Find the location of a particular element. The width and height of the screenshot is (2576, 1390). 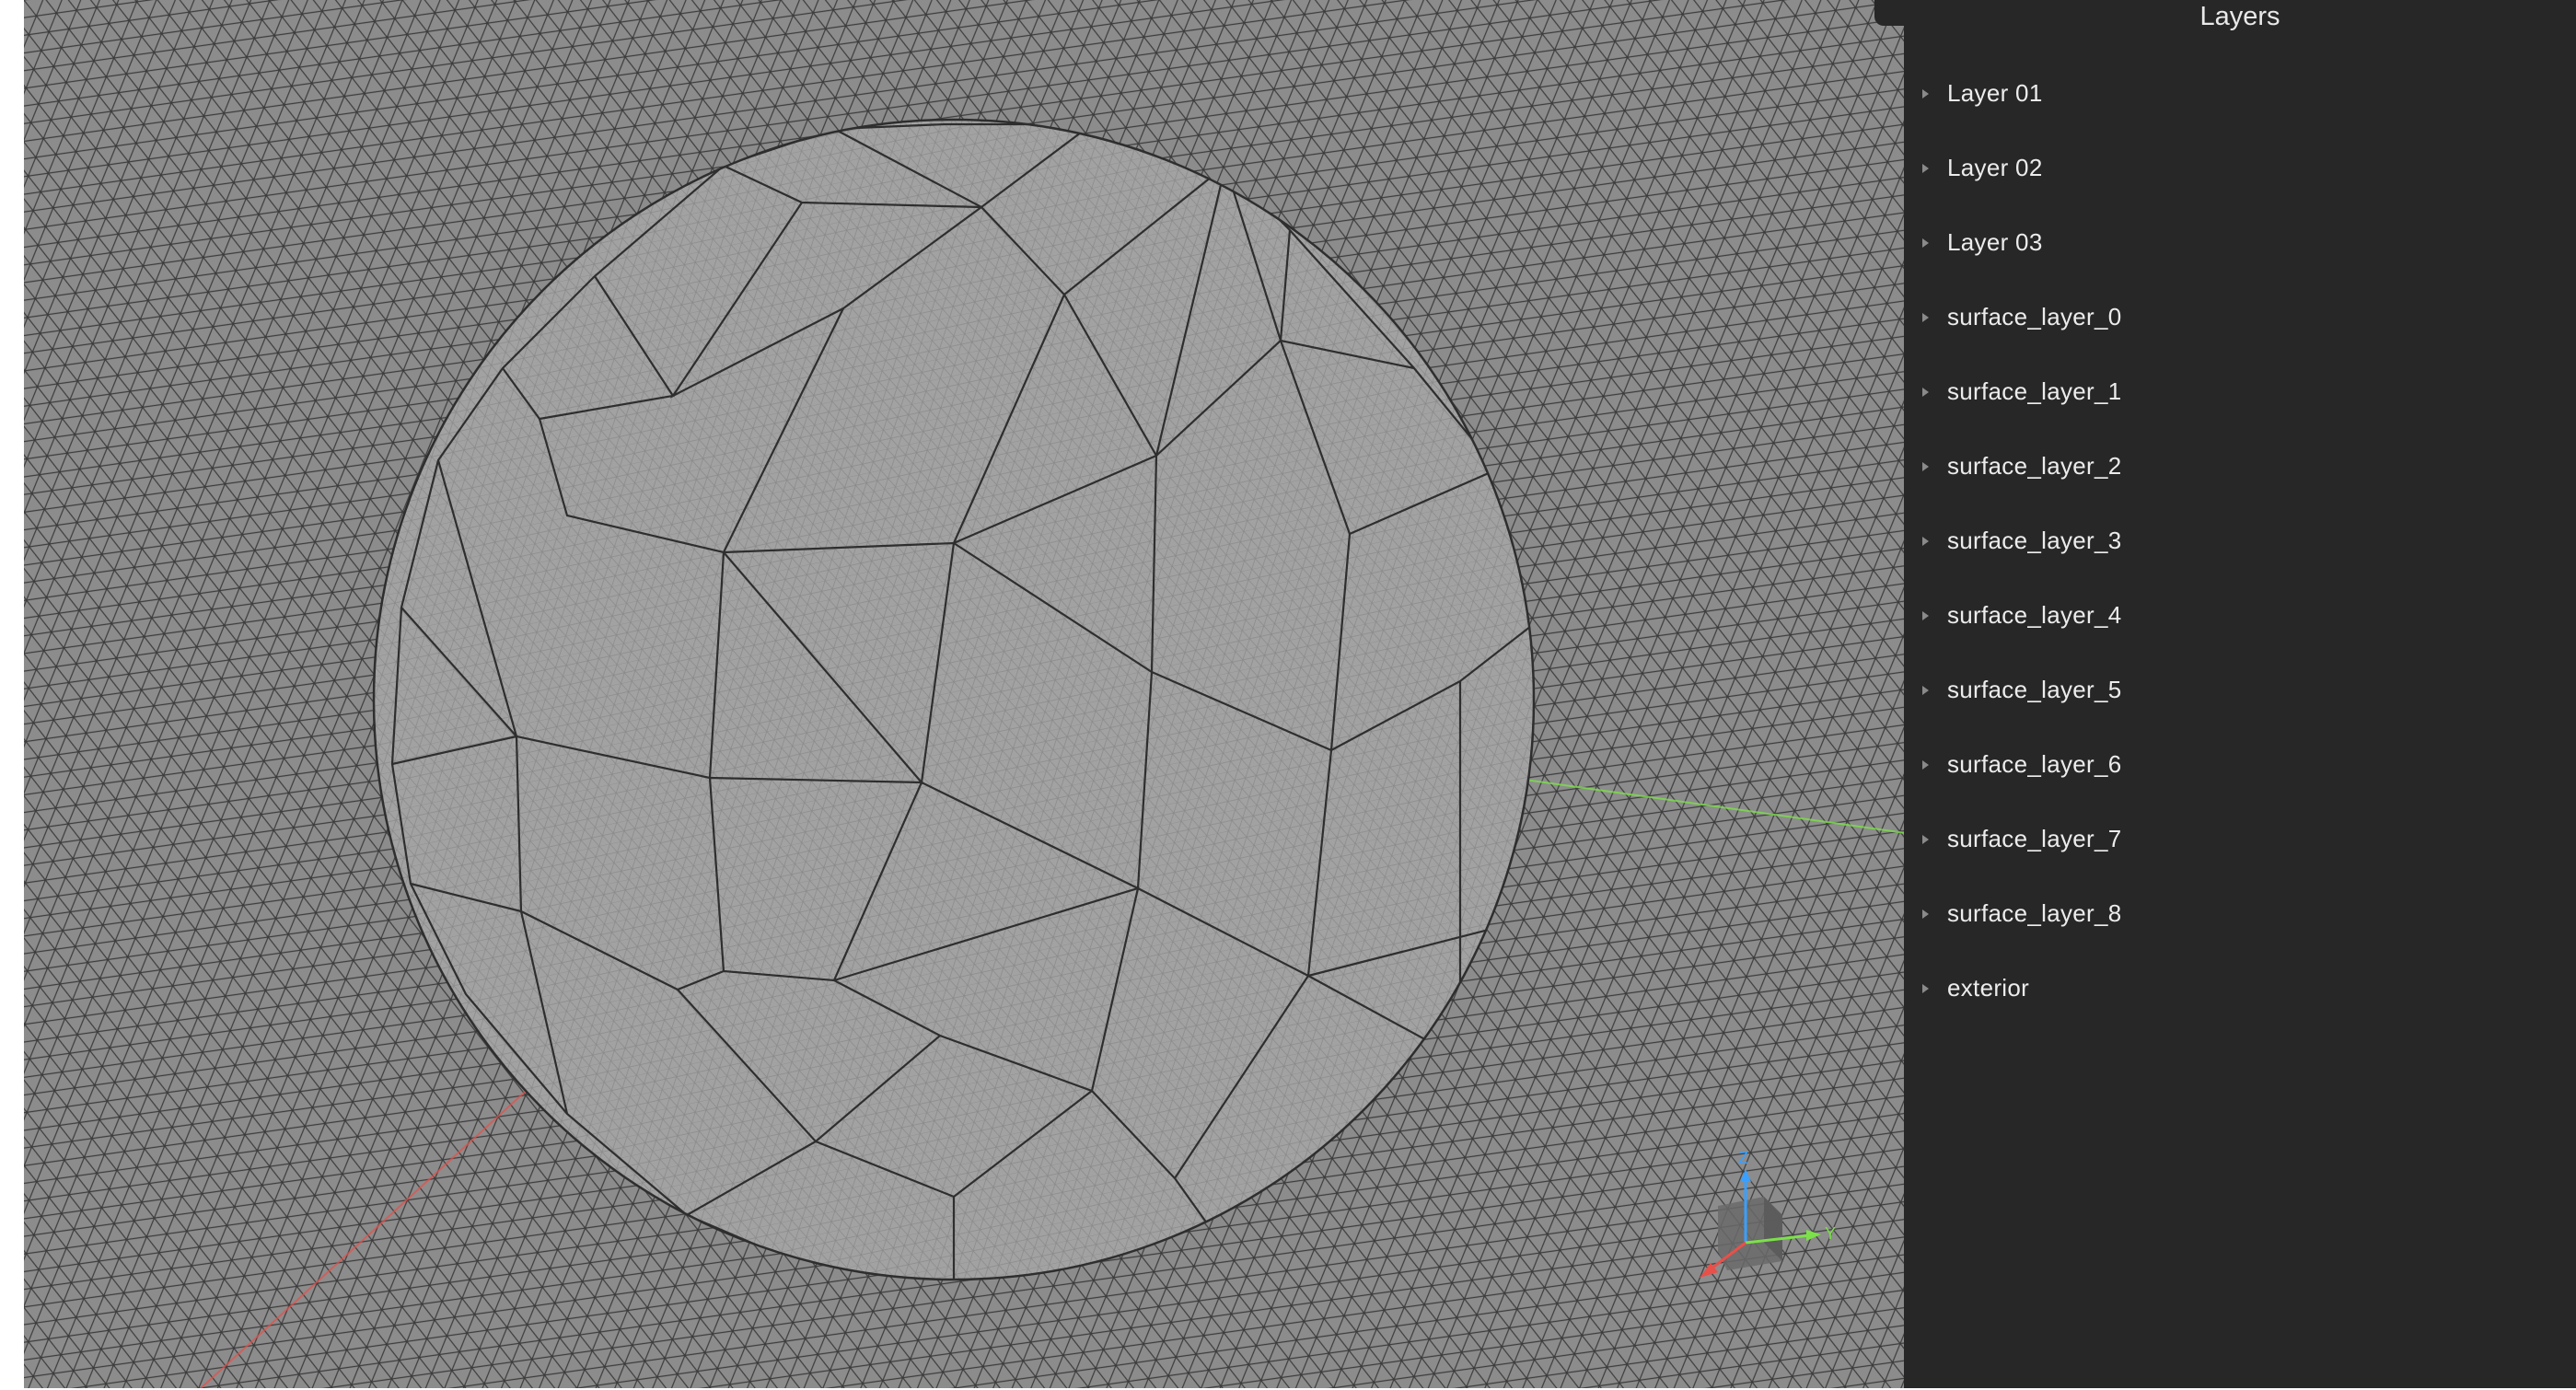

gizmo-y-label: Y is located at coordinates (1830, 1233).